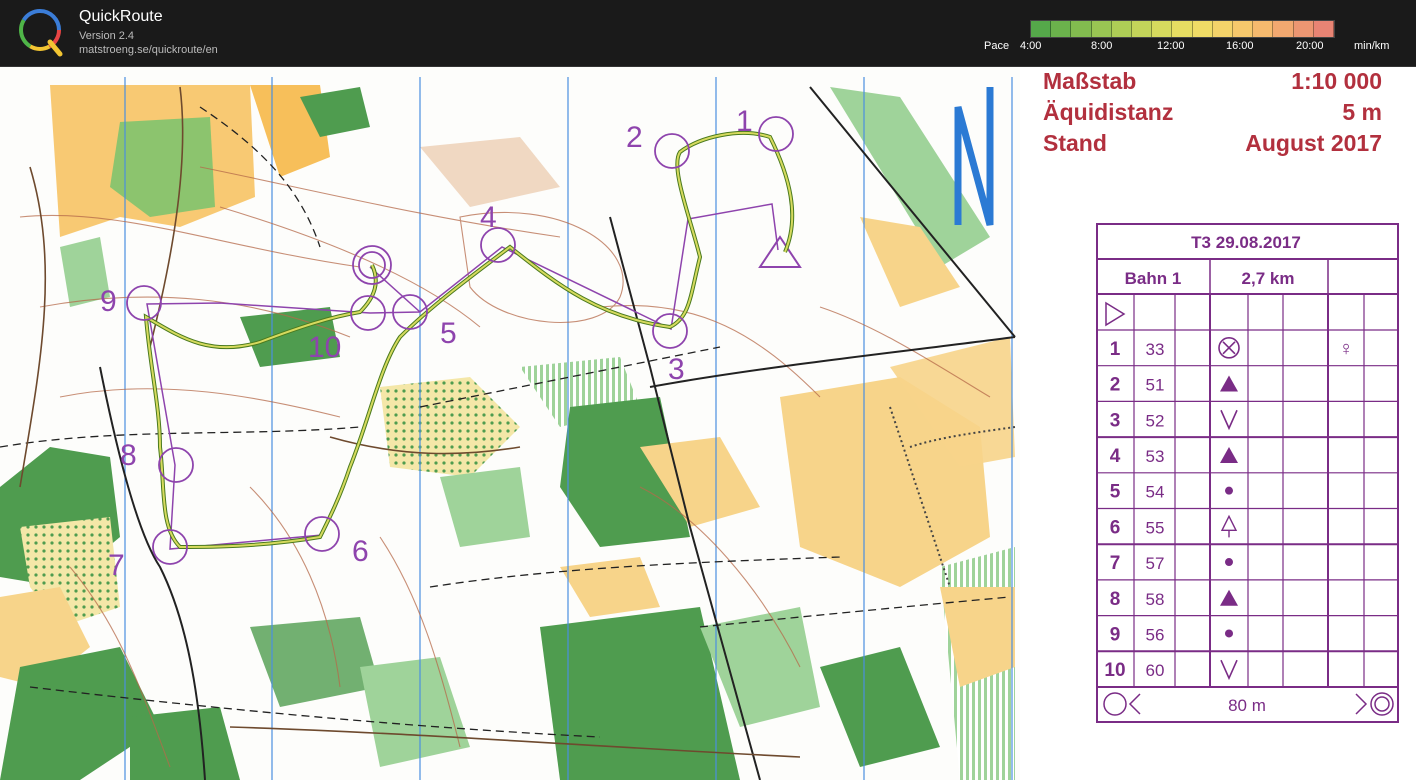  I want to click on row-number: 6, so click(1115, 527).